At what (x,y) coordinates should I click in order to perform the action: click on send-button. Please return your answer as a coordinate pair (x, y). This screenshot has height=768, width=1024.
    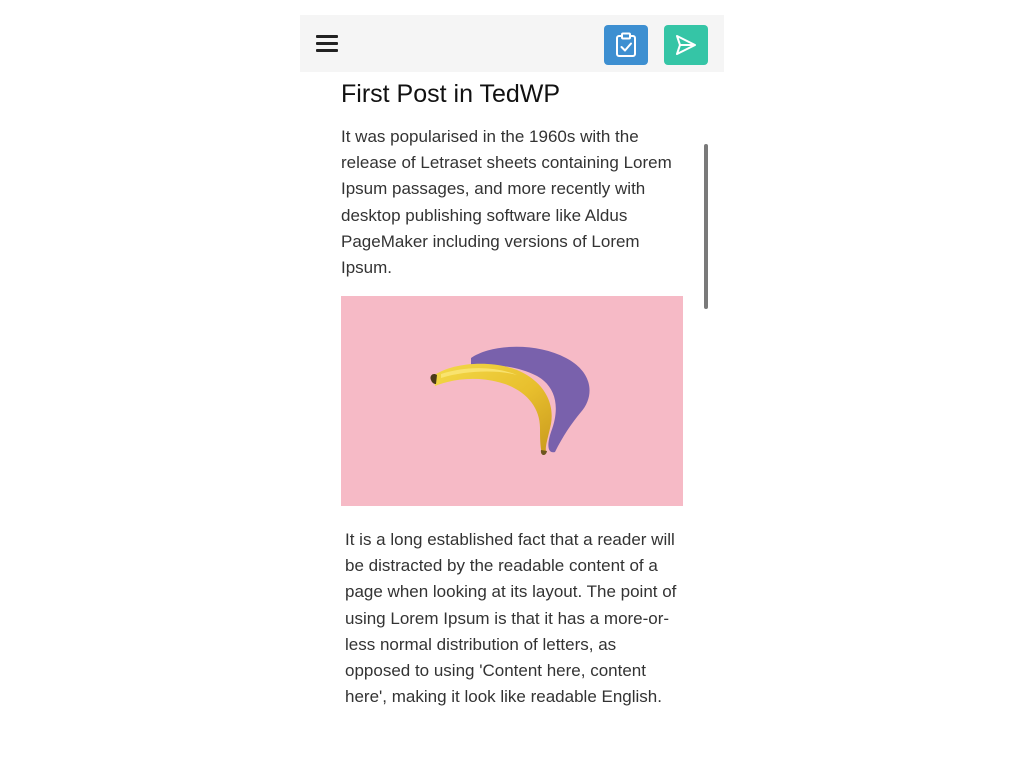
    Looking at the image, I should click on (686, 45).